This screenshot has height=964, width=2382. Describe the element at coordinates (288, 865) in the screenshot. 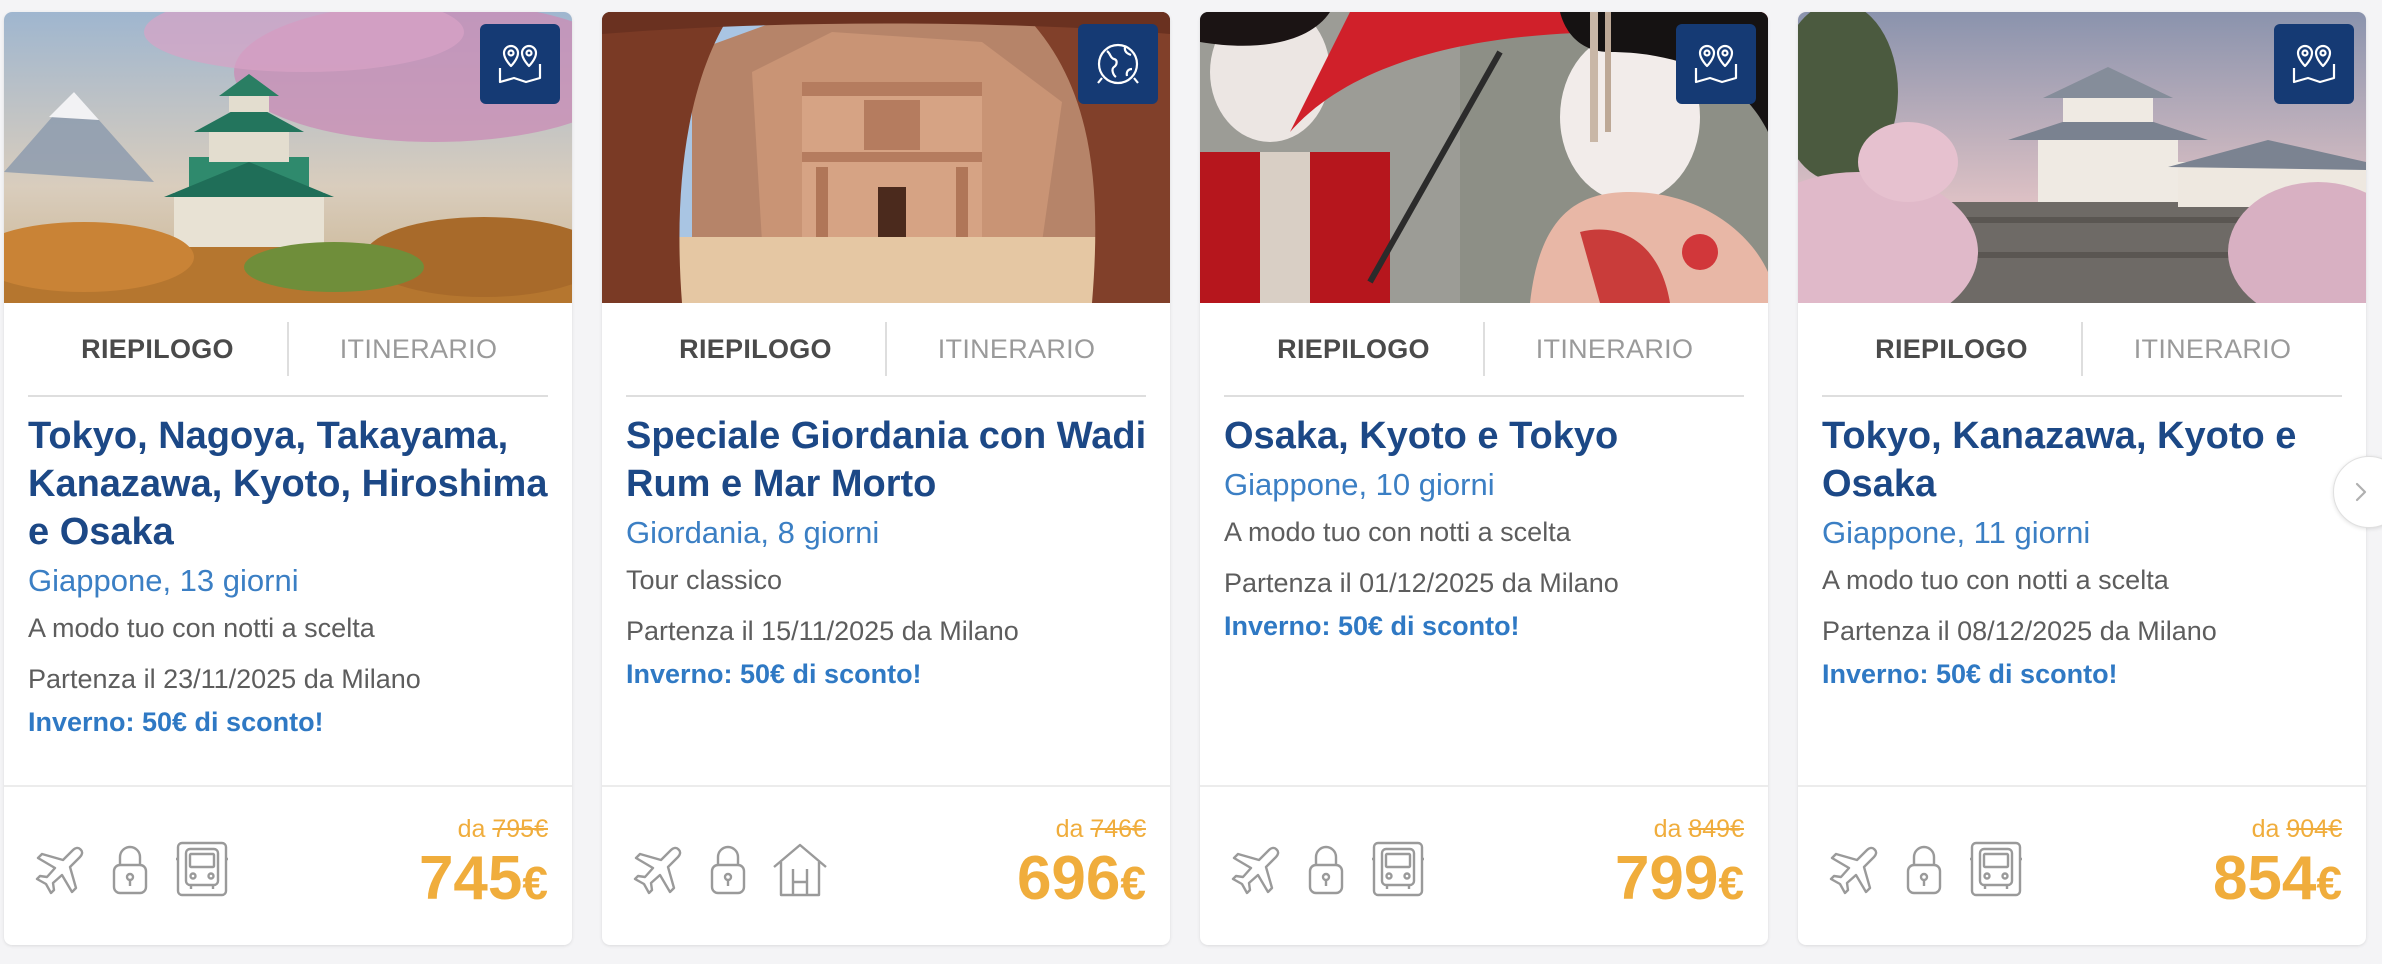

I see `card-footer: da 795€ 745€` at that location.